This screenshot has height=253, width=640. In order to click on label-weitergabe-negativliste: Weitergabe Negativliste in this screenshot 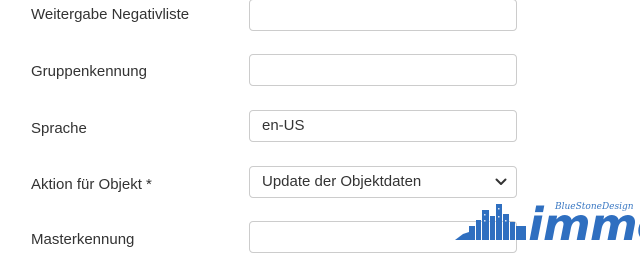, I will do `click(110, 14)`.